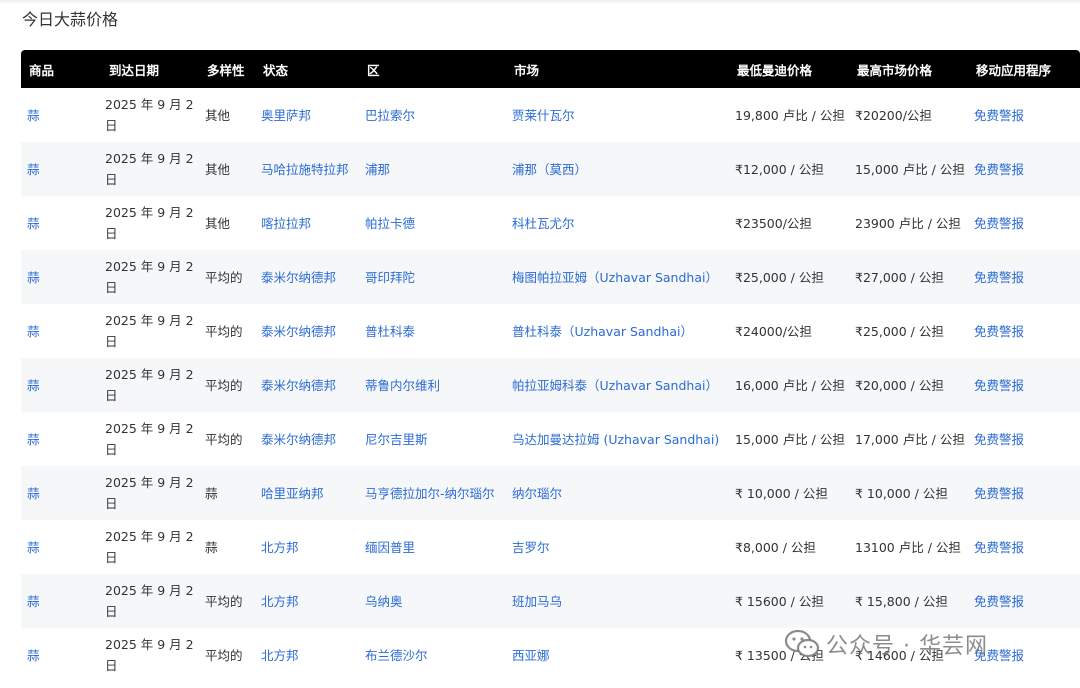 The width and height of the screenshot is (1080, 688). Describe the element at coordinates (402, 385) in the screenshot. I see `district-link: 蒂鲁内尔维利` at that location.